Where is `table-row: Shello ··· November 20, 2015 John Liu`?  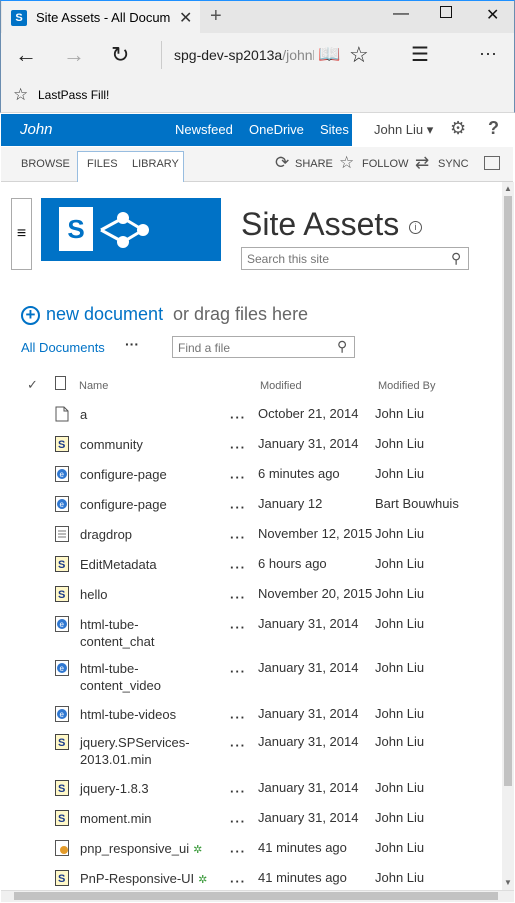 table-row: Shello ··· November 20, 2015 John Liu is located at coordinates (245, 601).